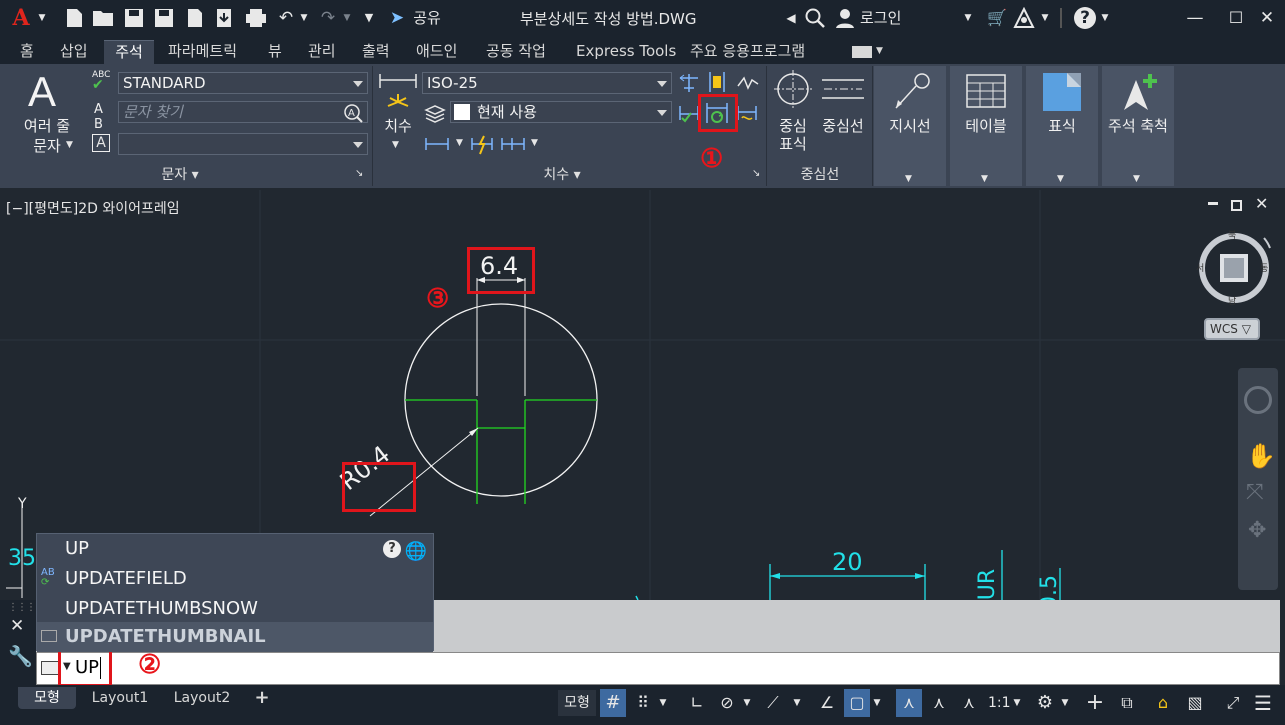 This screenshot has height=725, width=1285. I want to click on open-file-icon, so click(104, 18).